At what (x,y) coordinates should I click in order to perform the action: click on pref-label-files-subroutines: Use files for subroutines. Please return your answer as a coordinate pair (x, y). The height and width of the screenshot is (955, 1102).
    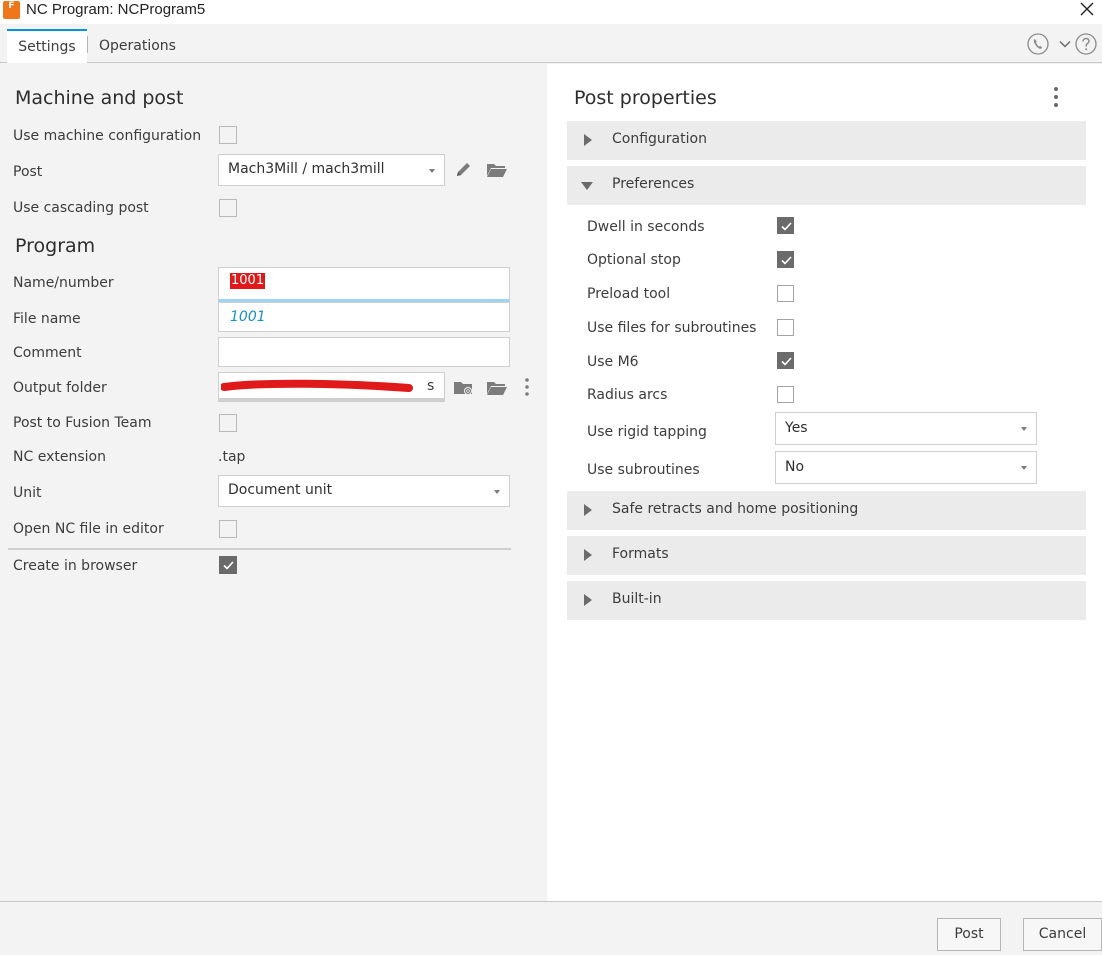
    Looking at the image, I should click on (672, 328).